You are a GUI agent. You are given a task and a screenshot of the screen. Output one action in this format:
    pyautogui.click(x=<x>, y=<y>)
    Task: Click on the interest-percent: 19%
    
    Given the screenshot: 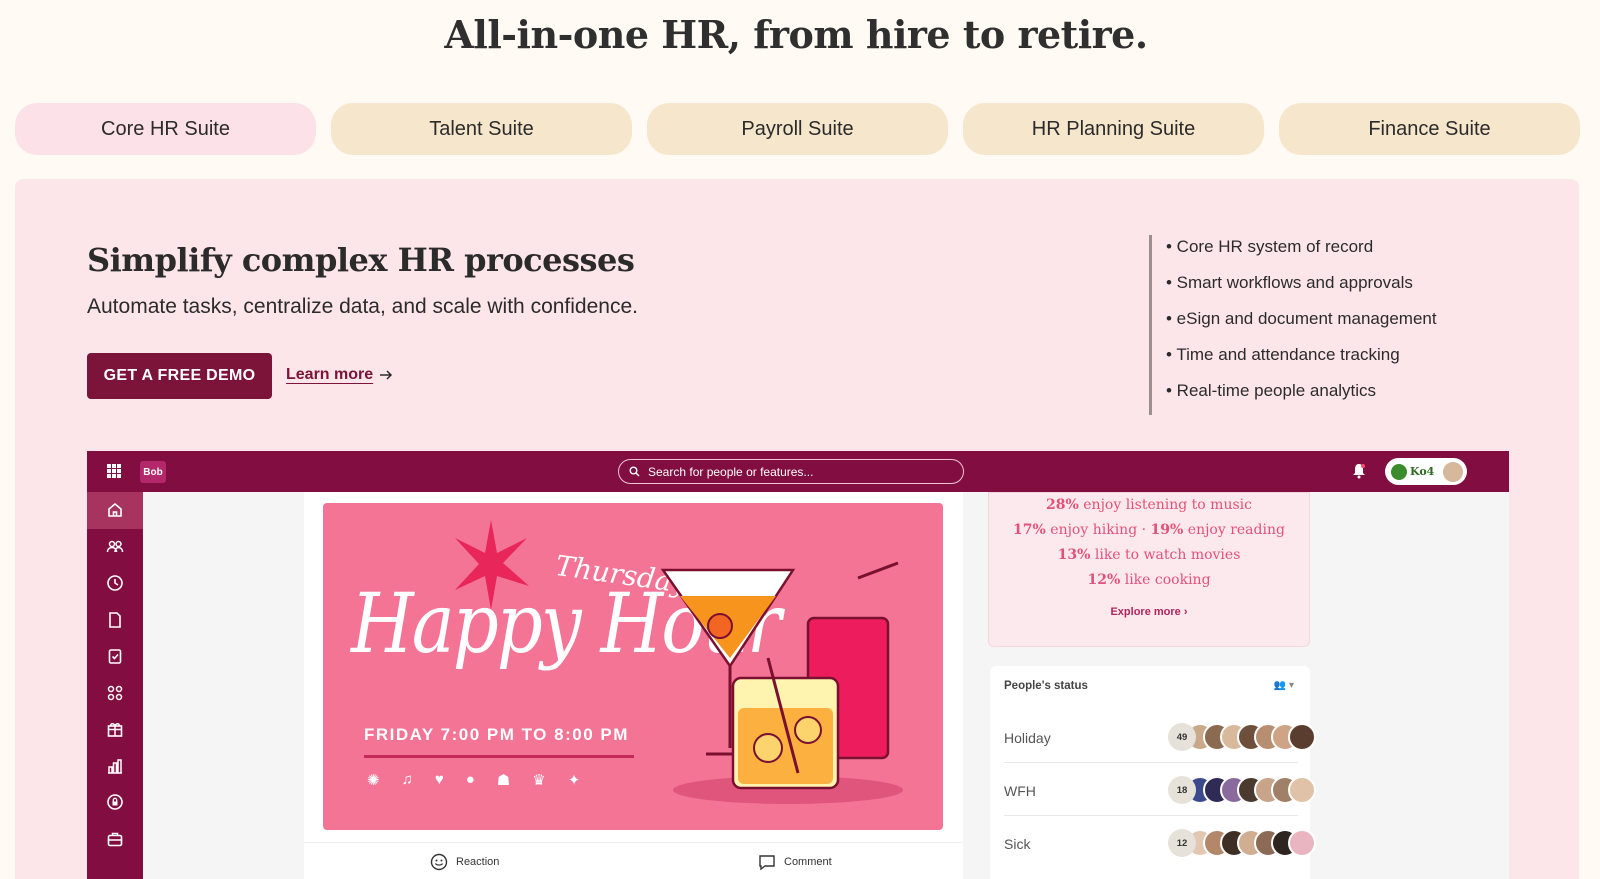 What is the action you would take?
    pyautogui.click(x=1167, y=530)
    